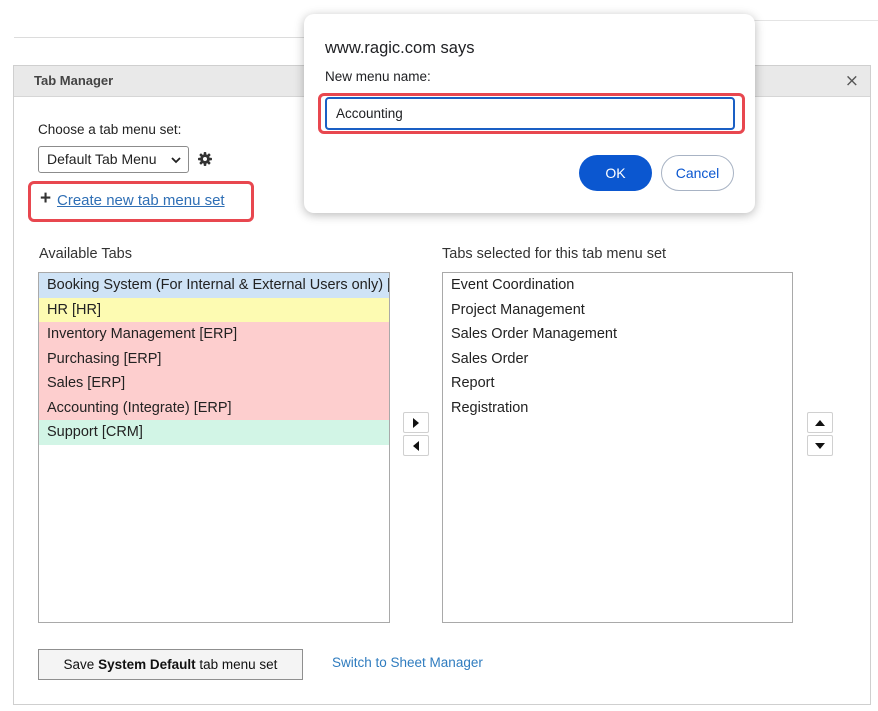 This screenshot has height=711, width=878. What do you see at coordinates (378, 76) in the screenshot?
I see `prompt-message: New menu name:` at bounding box center [378, 76].